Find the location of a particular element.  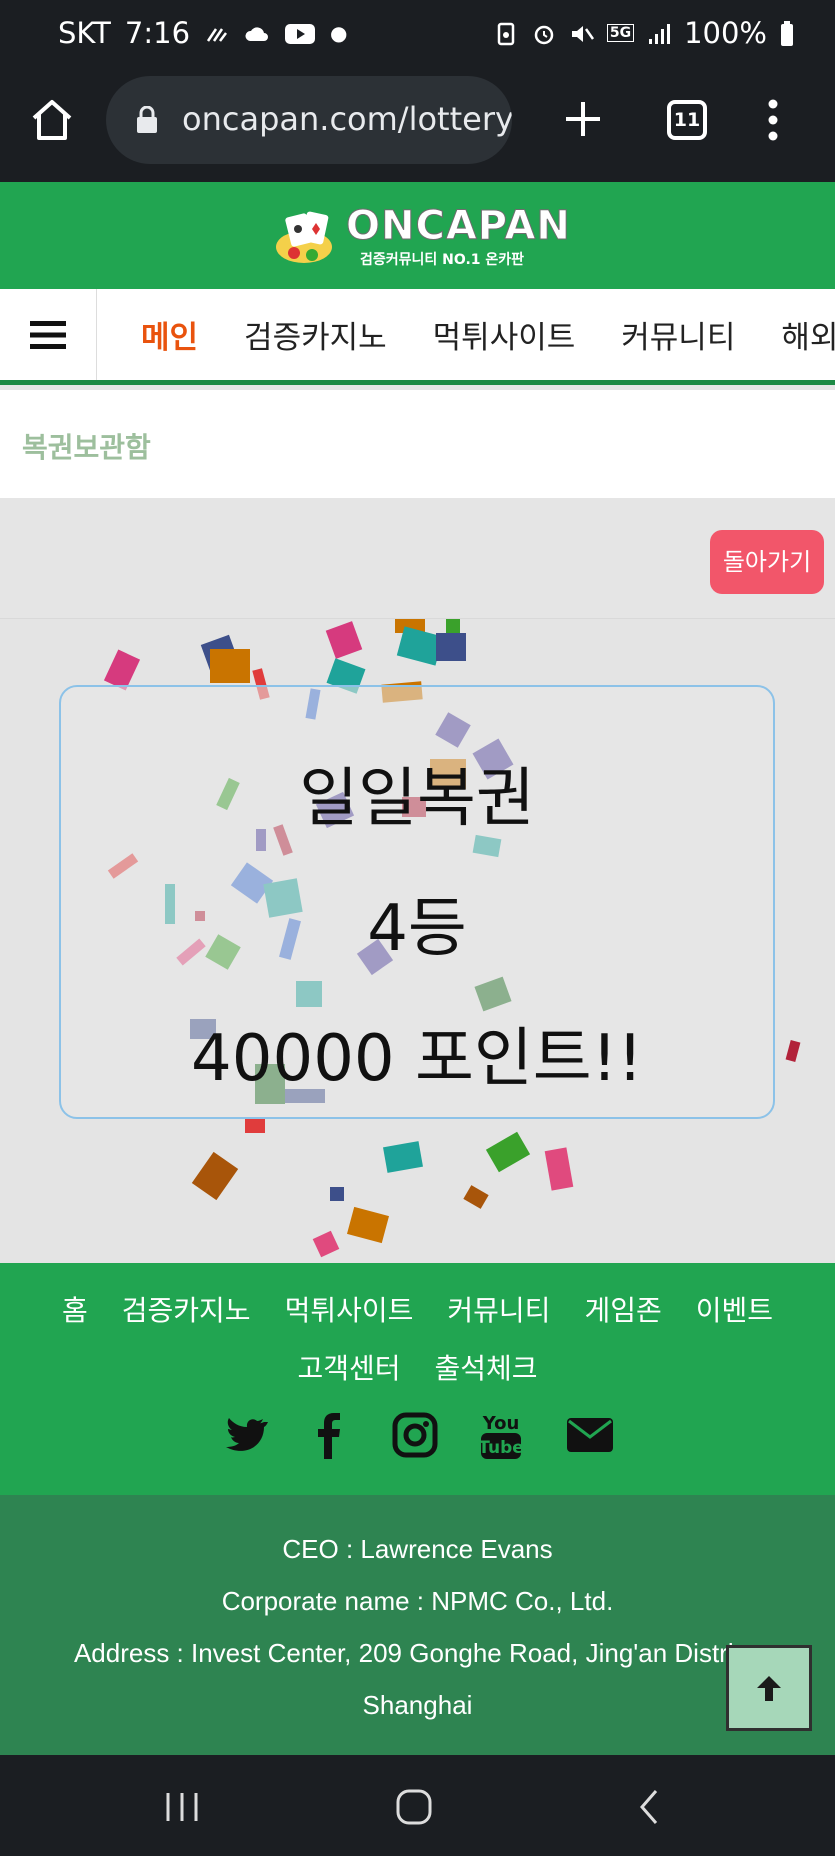

site-logo: ONCAPAN 검증커뮤니티 NO.1 온카판 is located at coordinates (421, 237).